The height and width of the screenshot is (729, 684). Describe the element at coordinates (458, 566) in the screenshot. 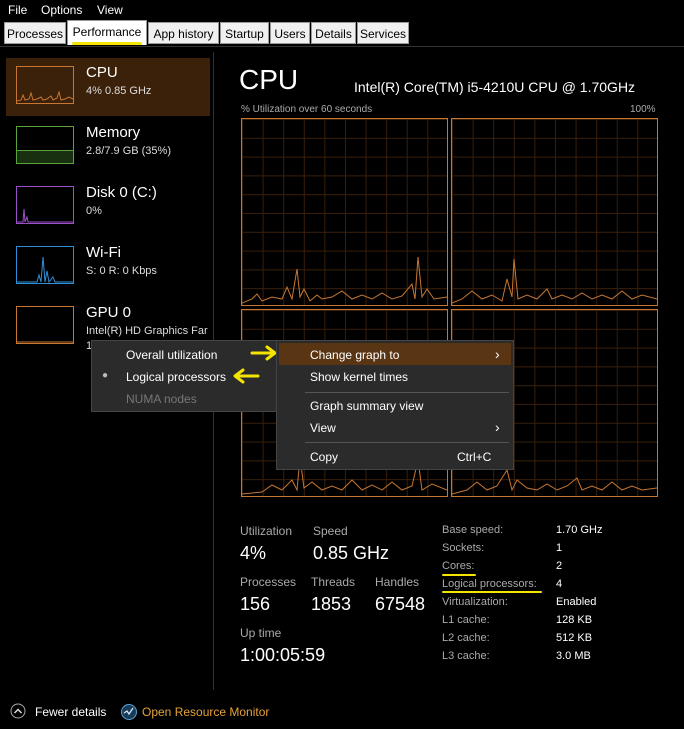

I see `spec-label: Cores:` at that location.